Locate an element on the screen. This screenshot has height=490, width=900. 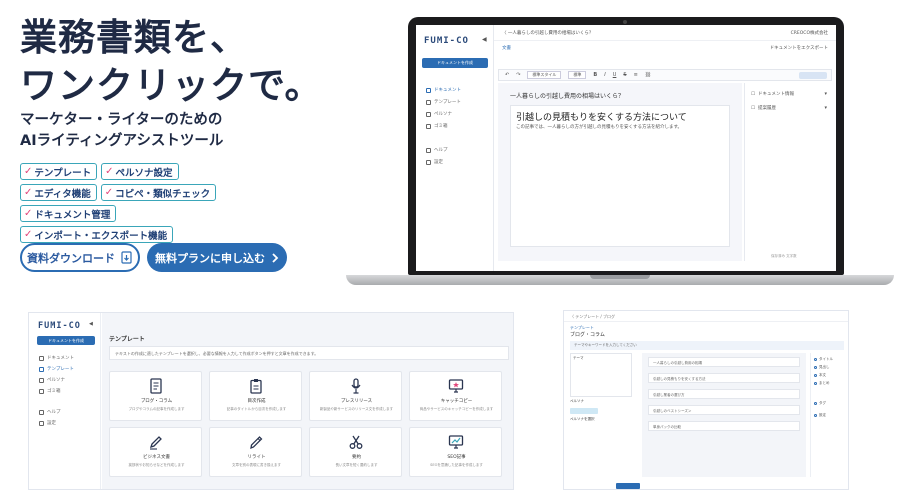
outline-item-label: タイトル is located at coordinates (826, 359).